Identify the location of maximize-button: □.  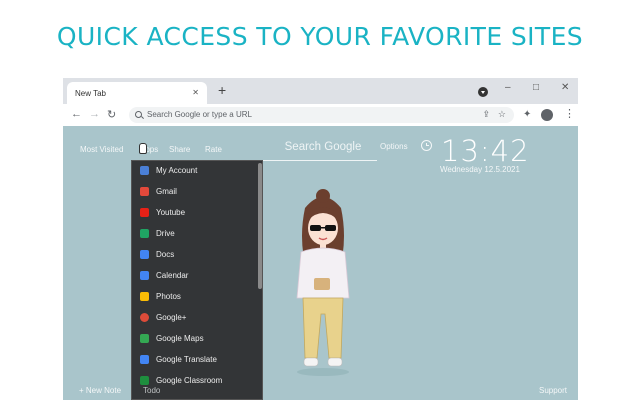
(536, 87).